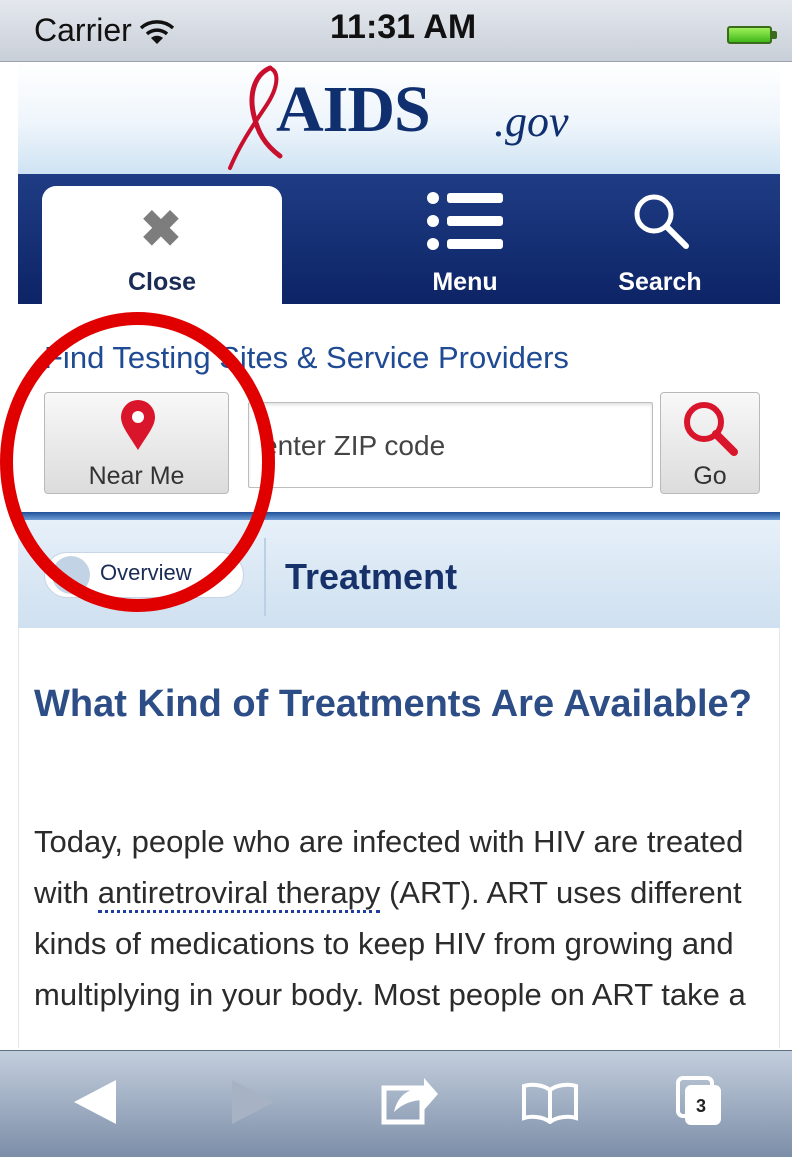 This screenshot has height=1157, width=792. Describe the element at coordinates (83, 30) in the screenshot. I see `carrier-label: Carrier` at that location.